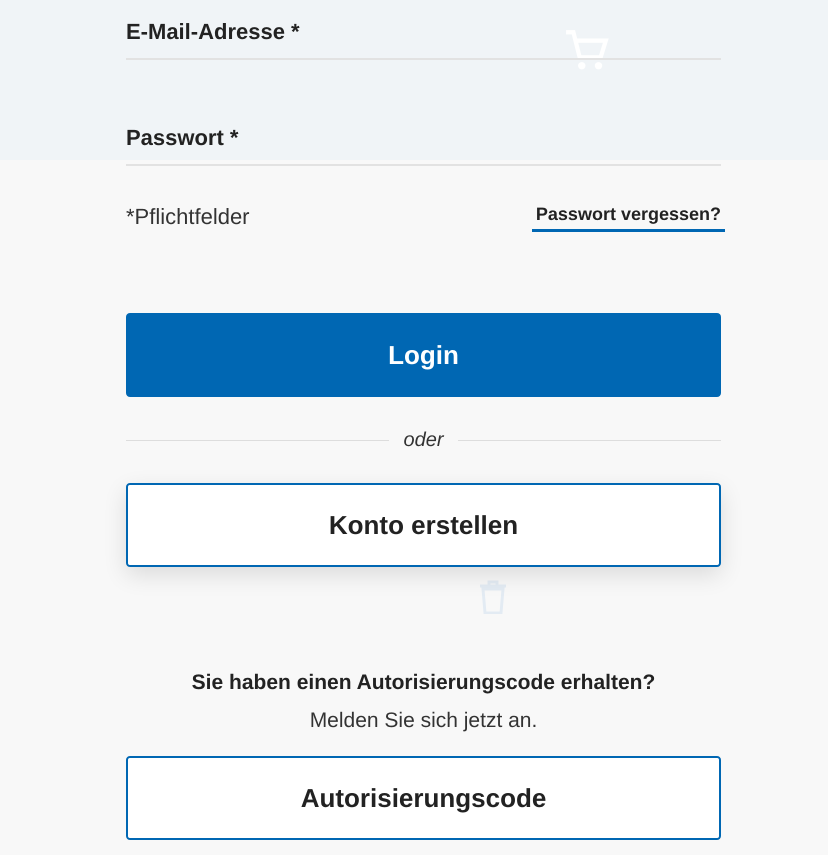 The height and width of the screenshot is (855, 828). Describe the element at coordinates (628, 216) in the screenshot. I see `forgot-password-link: Passwort vergessen?` at that location.